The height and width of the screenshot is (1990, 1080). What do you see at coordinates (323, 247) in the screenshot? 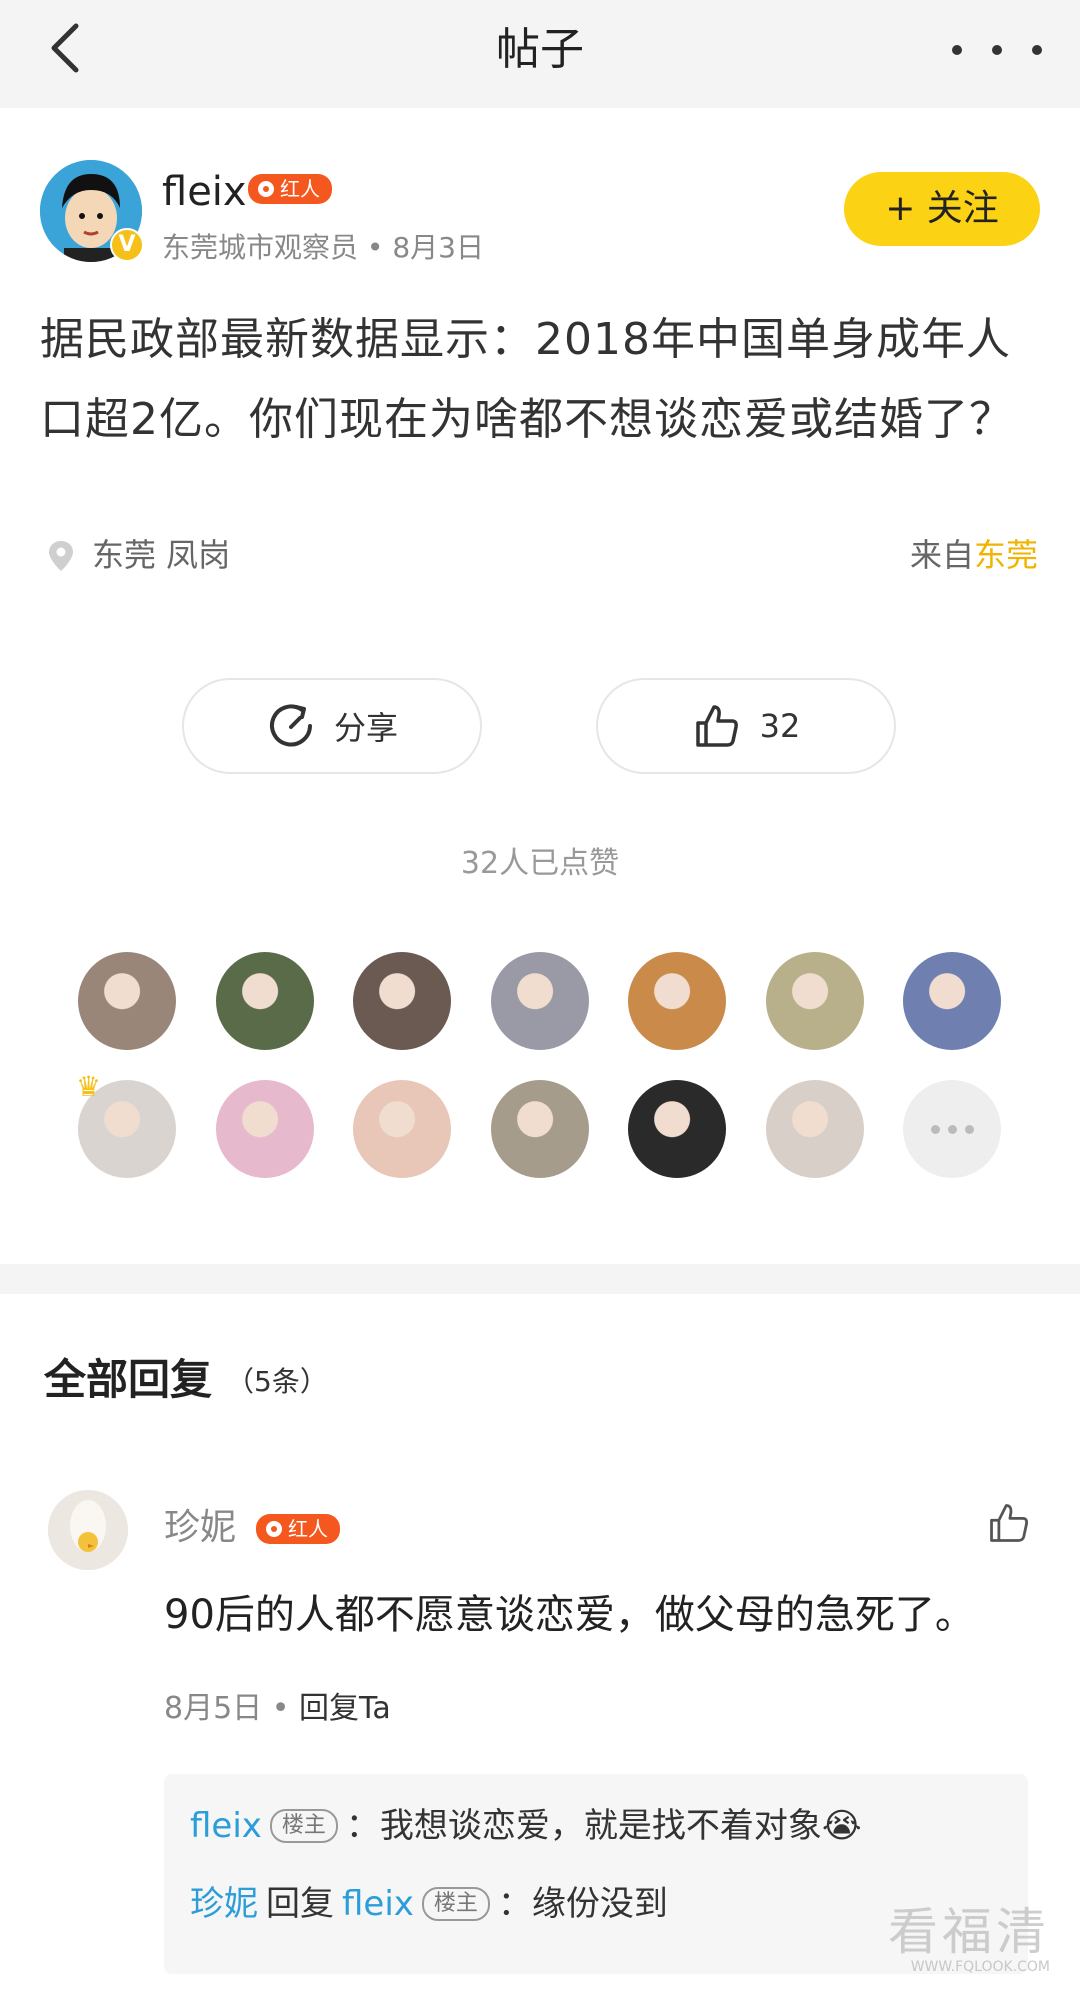
I see `author-meta: 东莞城市观察员 • 8月3日` at bounding box center [323, 247].